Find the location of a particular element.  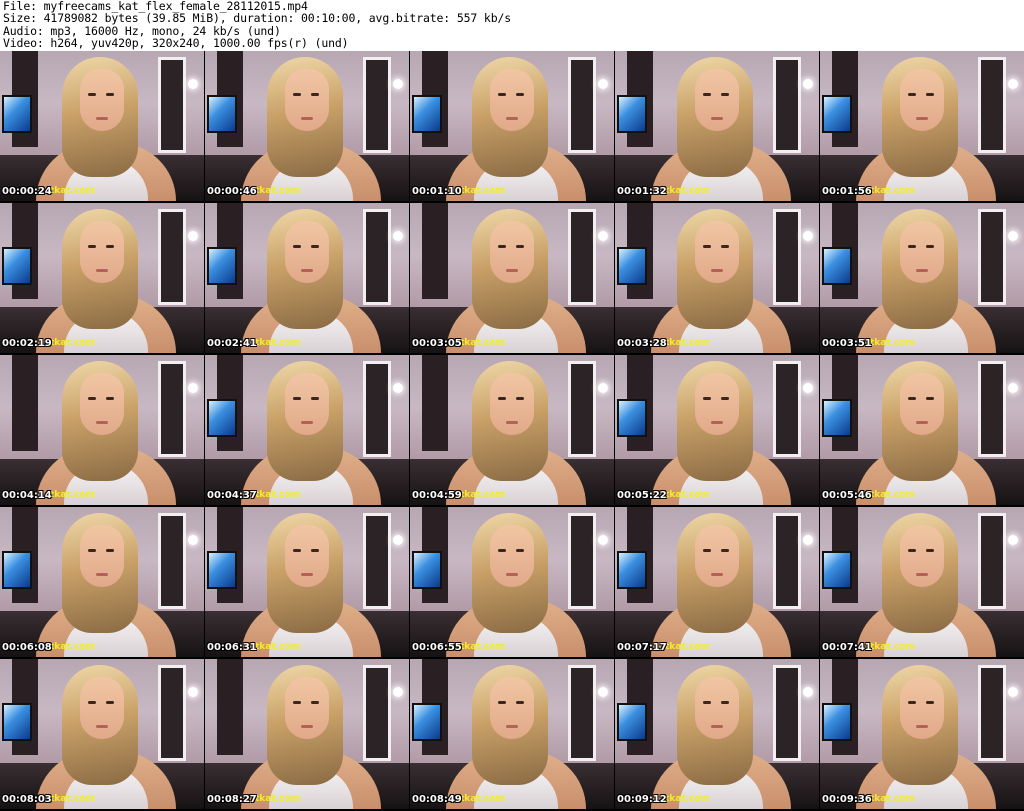

video-thumbnail: tkat.com 00:06:08 is located at coordinates (102, 582).